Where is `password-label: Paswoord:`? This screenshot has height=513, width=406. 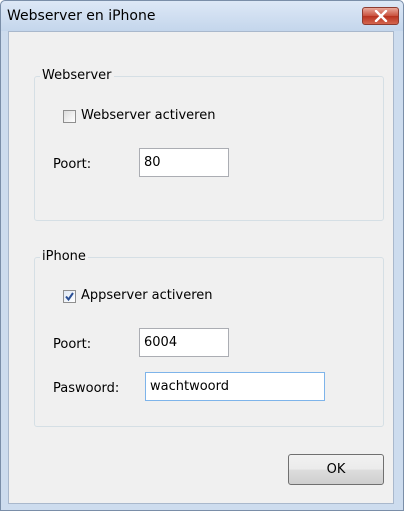 password-label: Paswoord: is located at coordinates (86, 388).